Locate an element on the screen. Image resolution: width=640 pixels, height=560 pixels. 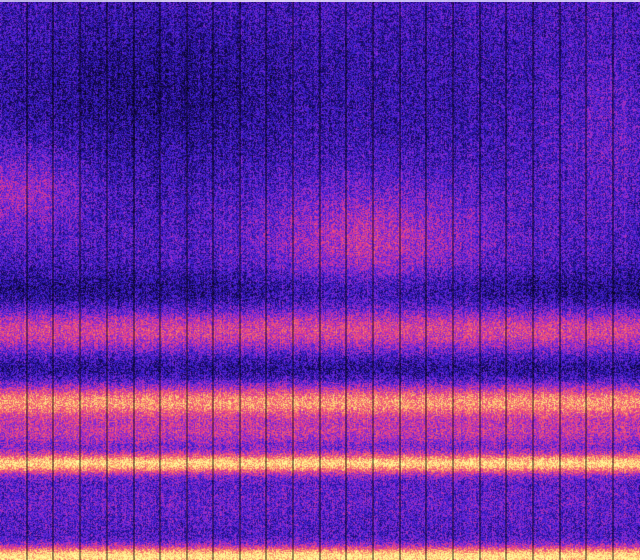
top-edge-strip is located at coordinates (320, 1).